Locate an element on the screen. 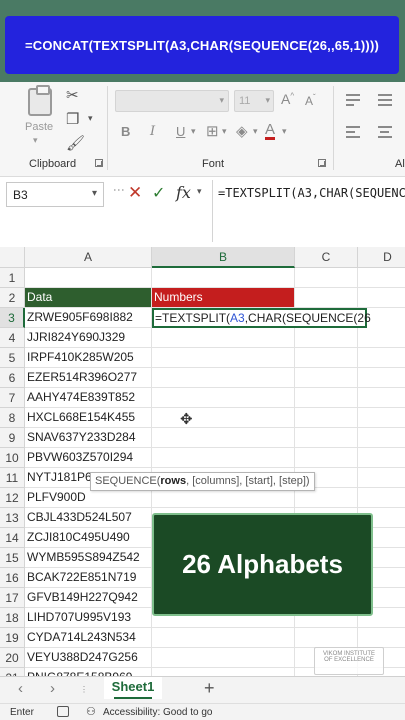  font-name-dropdown: ▾ is located at coordinates (172, 101).